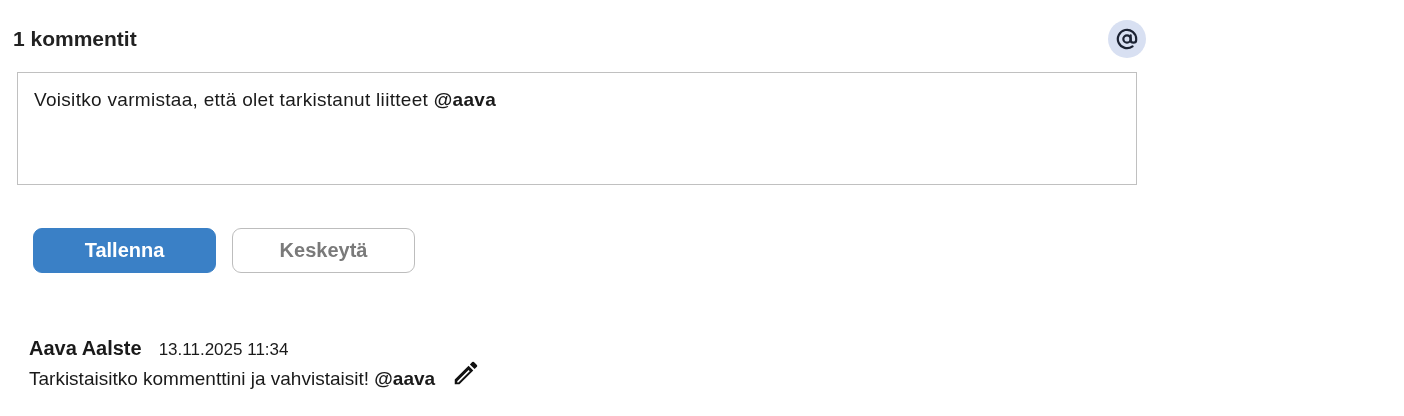 The height and width of the screenshot is (416, 1404). I want to click on comment-text: Tarkistaisitko kommenttini ja vahvistaisit! @aava, so click(232, 379).